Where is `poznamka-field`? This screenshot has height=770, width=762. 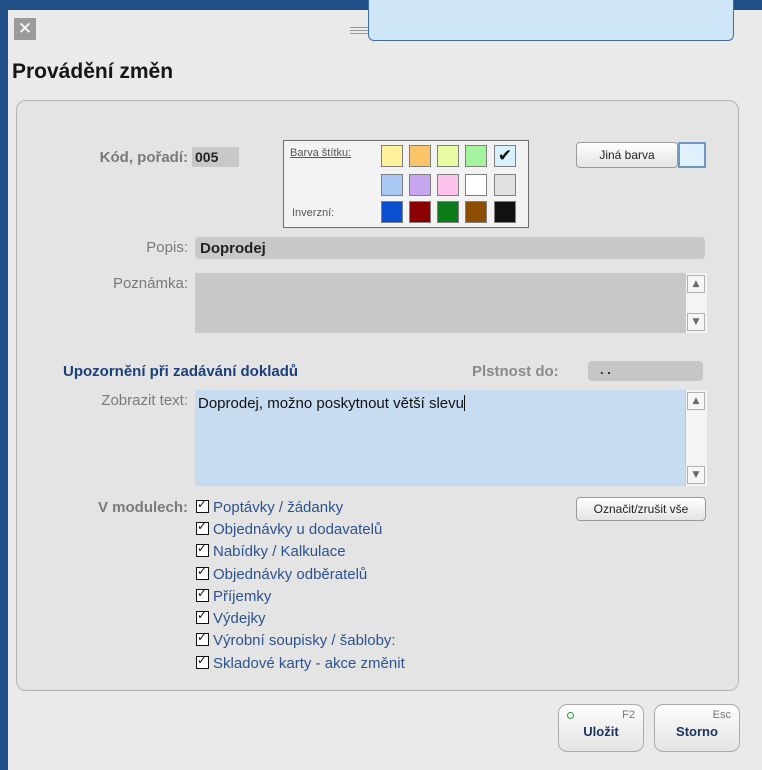
poznamka-field is located at coordinates (451, 303).